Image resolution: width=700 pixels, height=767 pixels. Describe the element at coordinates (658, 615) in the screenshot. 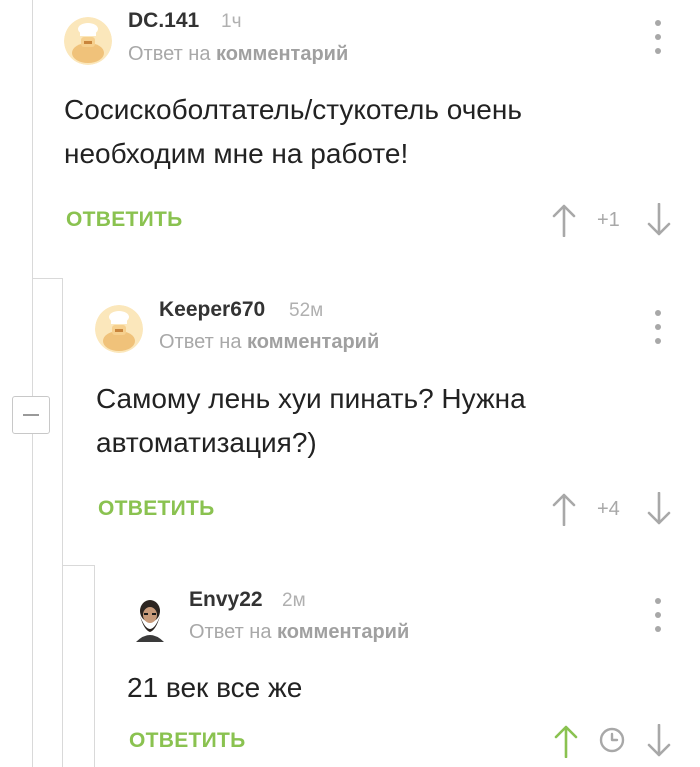

I see `comment-menu-button` at that location.